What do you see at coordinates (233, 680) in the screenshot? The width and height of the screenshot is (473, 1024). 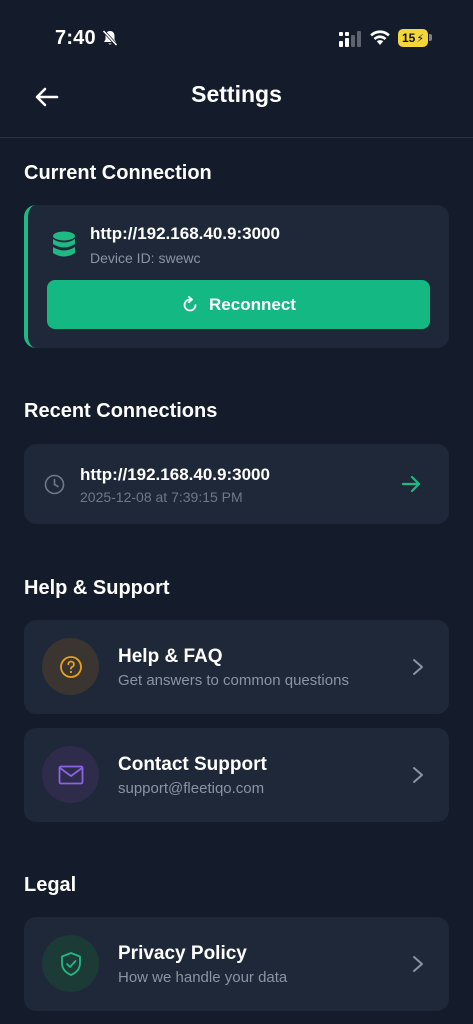 I see `help-faq-subtitle: Get answers to common questions` at bounding box center [233, 680].